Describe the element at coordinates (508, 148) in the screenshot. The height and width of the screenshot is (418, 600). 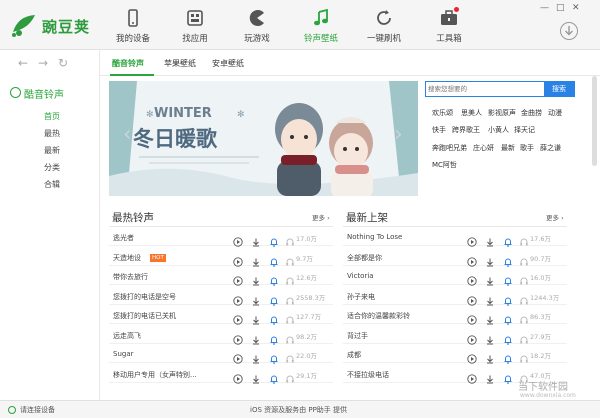
I see `tag-link: 最新` at that location.